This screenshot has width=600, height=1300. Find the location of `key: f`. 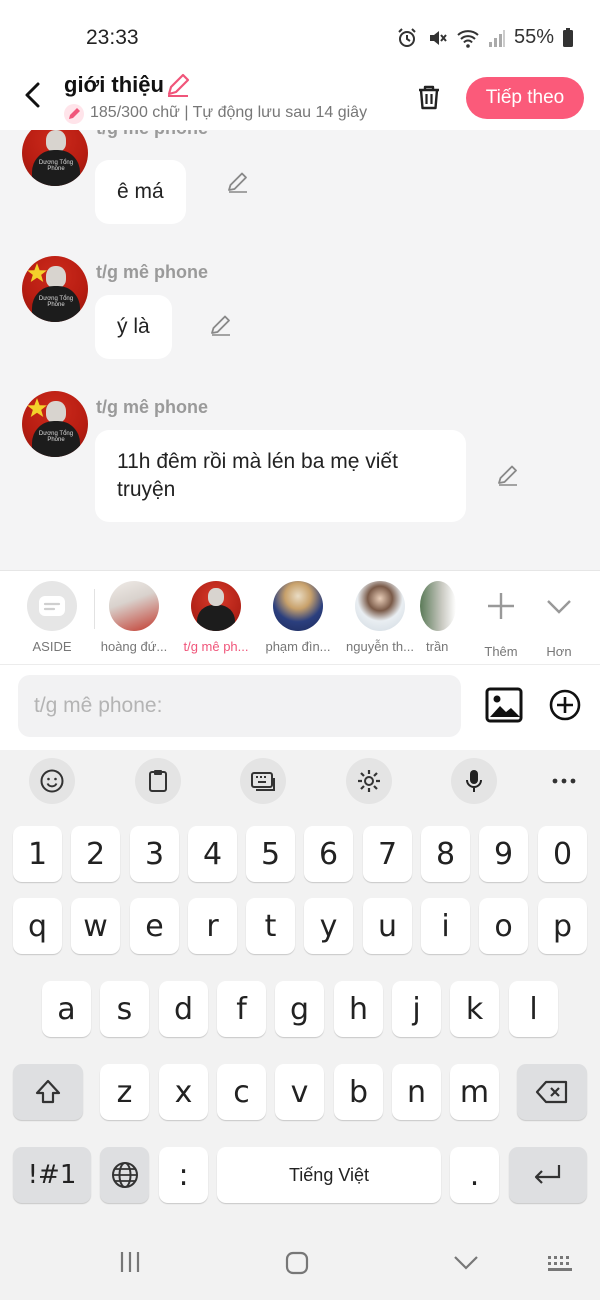

key: f is located at coordinates (241, 1009).